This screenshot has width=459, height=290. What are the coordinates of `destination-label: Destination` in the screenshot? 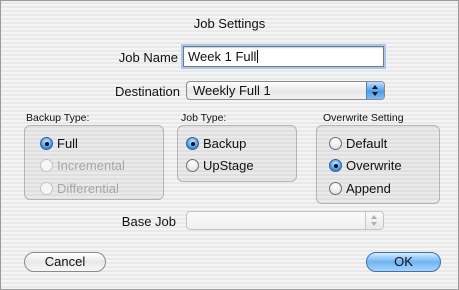 It's located at (147, 91).